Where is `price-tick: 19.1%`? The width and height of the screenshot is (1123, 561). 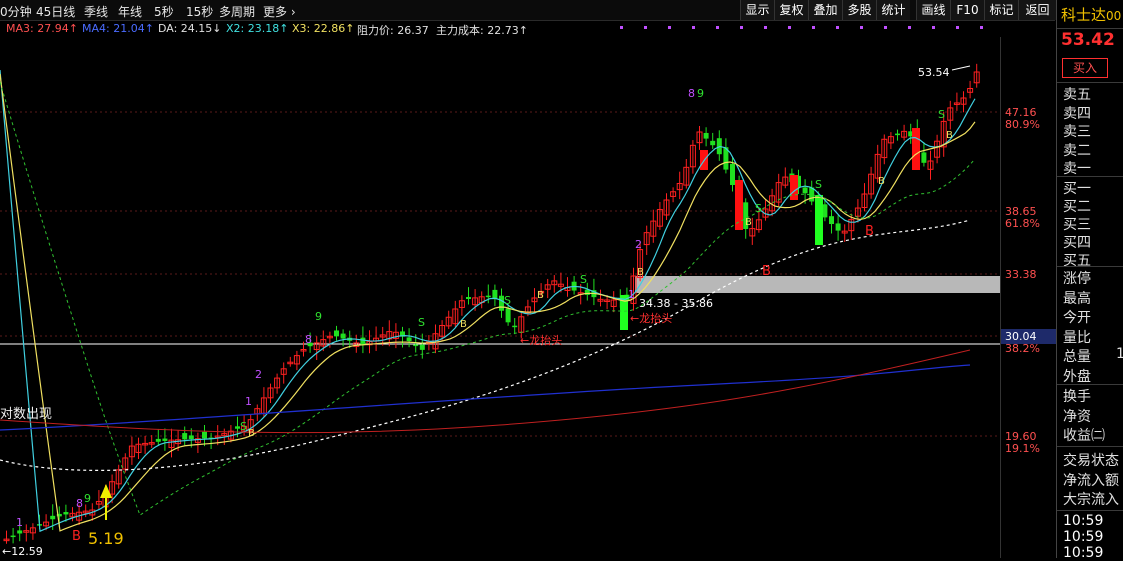
price-tick: 19.1% is located at coordinates (1022, 448).